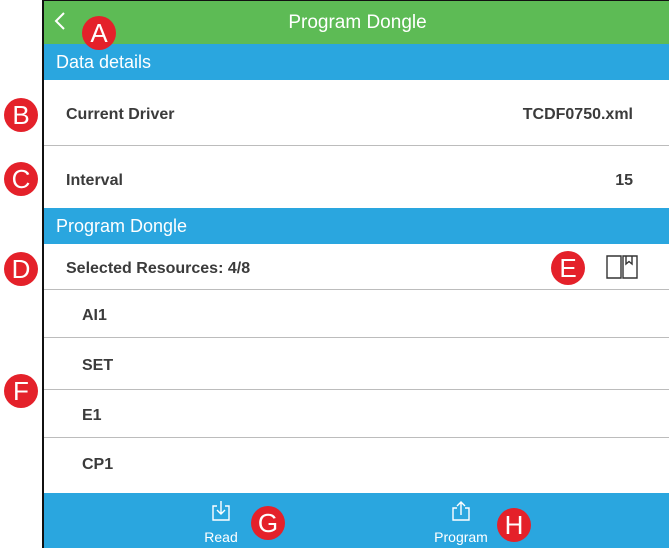 The image size is (669, 548). I want to click on callout-marker-d: D, so click(21, 269).